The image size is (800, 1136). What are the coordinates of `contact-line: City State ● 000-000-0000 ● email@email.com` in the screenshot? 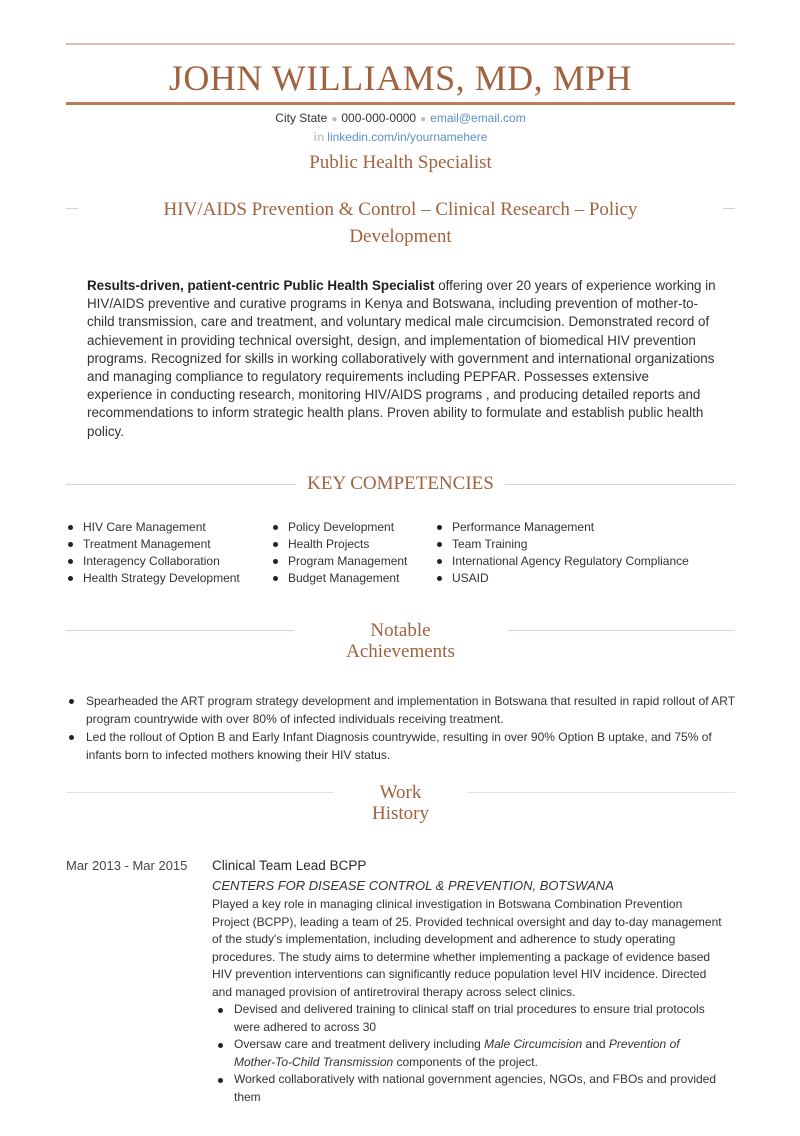 It's located at (400, 119).